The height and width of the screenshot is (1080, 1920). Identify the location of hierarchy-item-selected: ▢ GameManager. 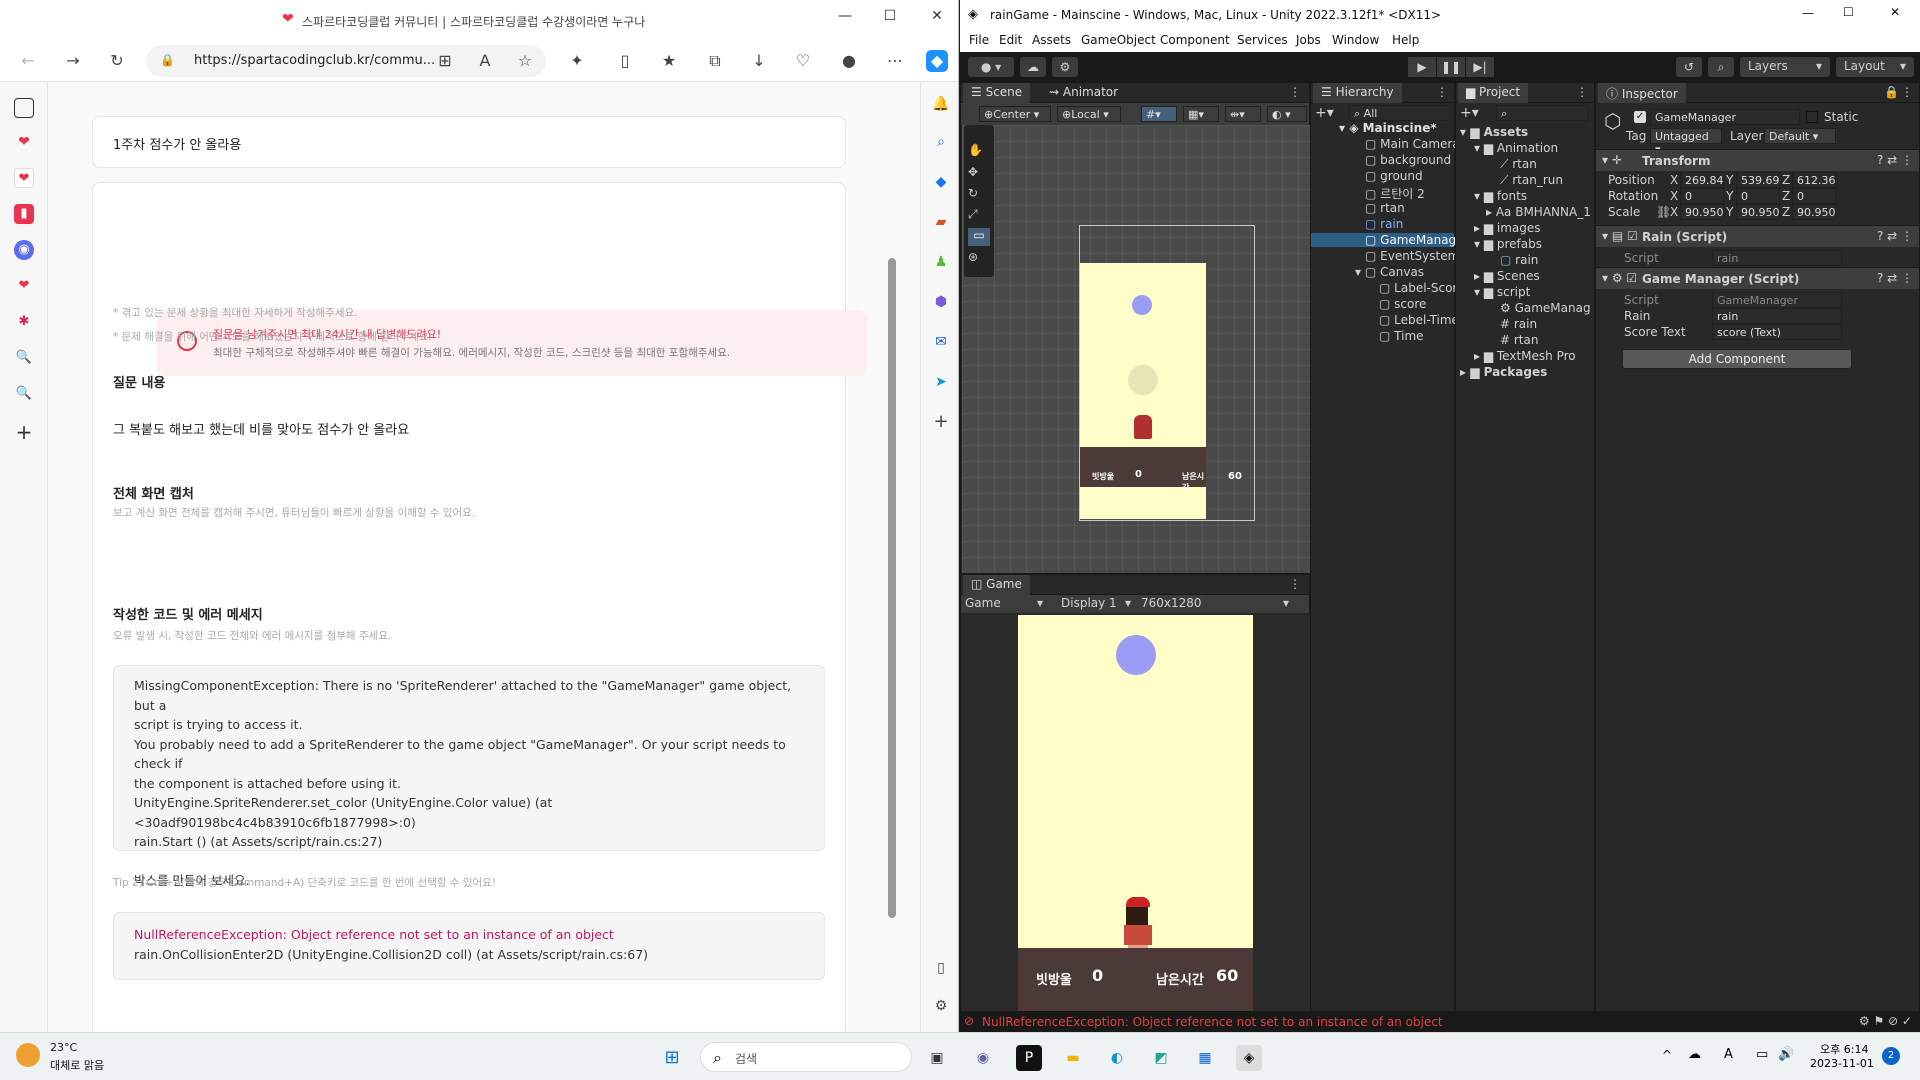
(1389, 240).